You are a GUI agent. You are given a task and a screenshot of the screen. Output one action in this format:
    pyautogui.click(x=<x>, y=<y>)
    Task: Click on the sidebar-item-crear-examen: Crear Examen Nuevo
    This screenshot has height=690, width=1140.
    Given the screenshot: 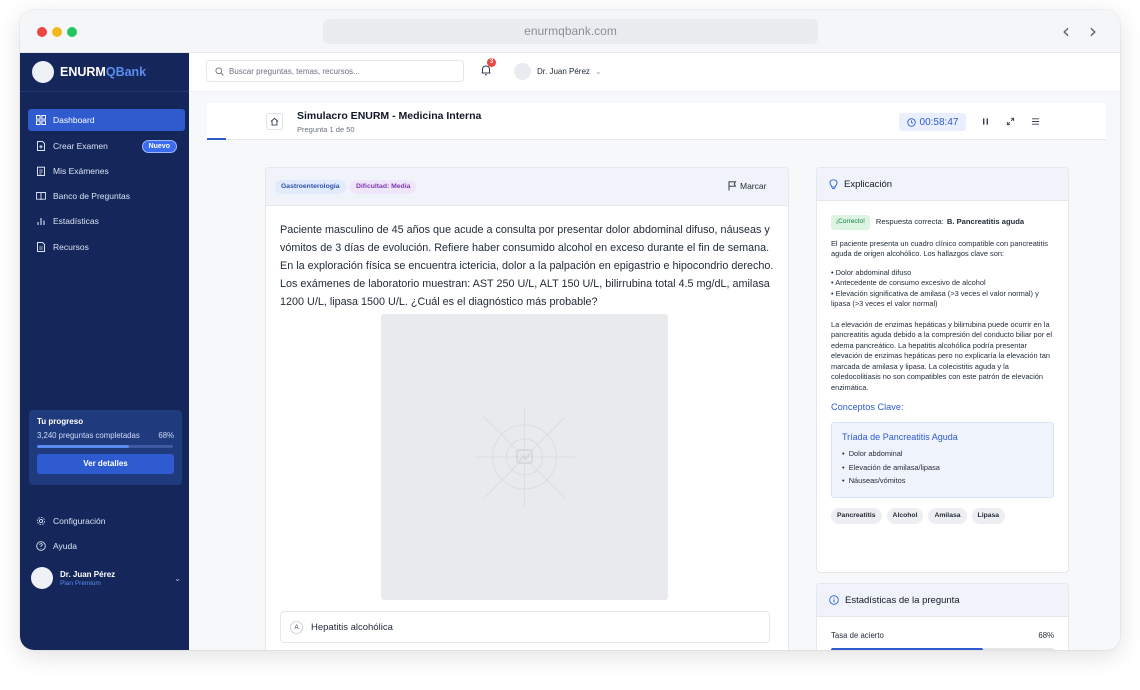 What is the action you would take?
    pyautogui.click(x=106, y=146)
    